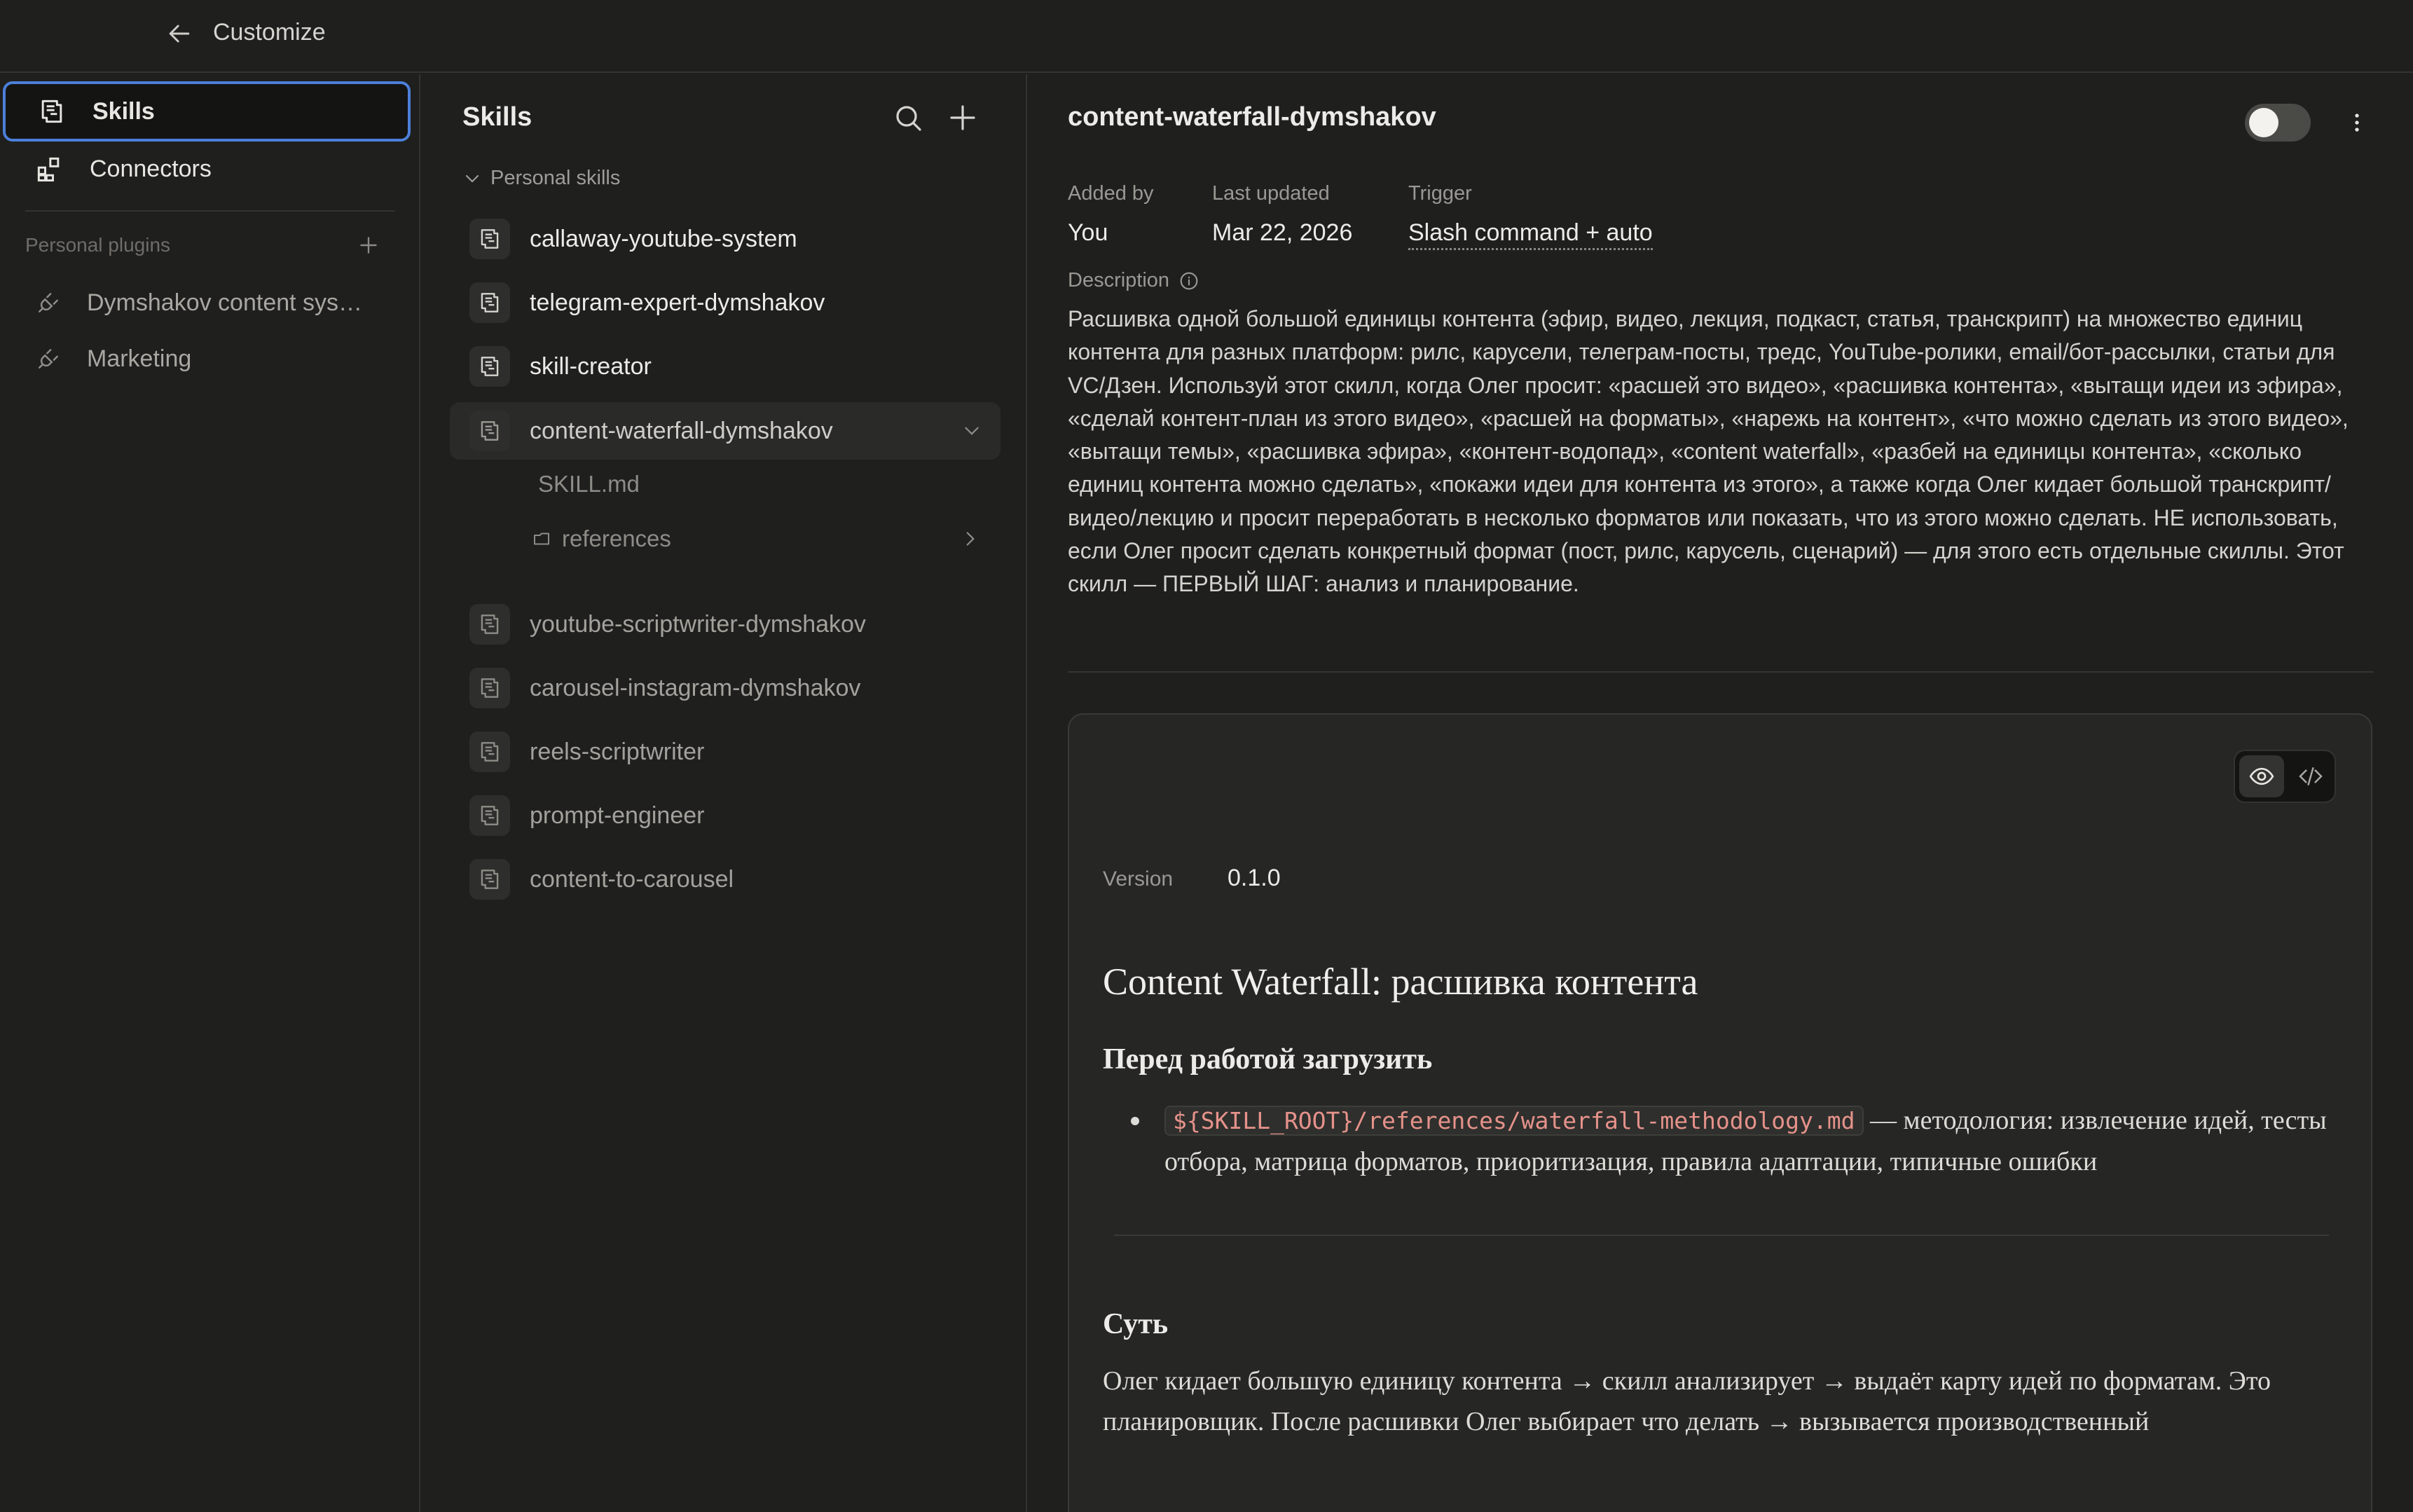  I want to click on view-mode-switch, so click(2285, 776).